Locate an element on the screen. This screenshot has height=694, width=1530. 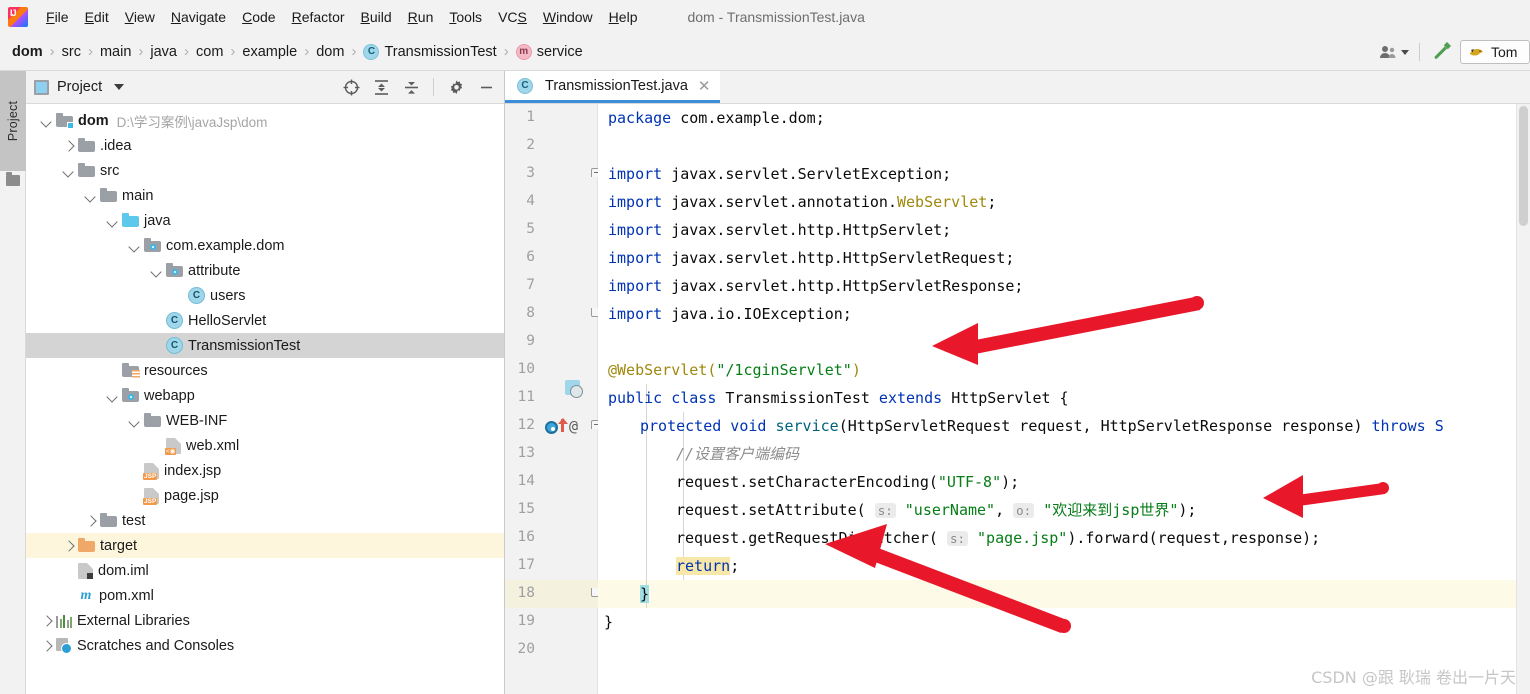
tree-node-label: resources is located at coordinates (176, 370).